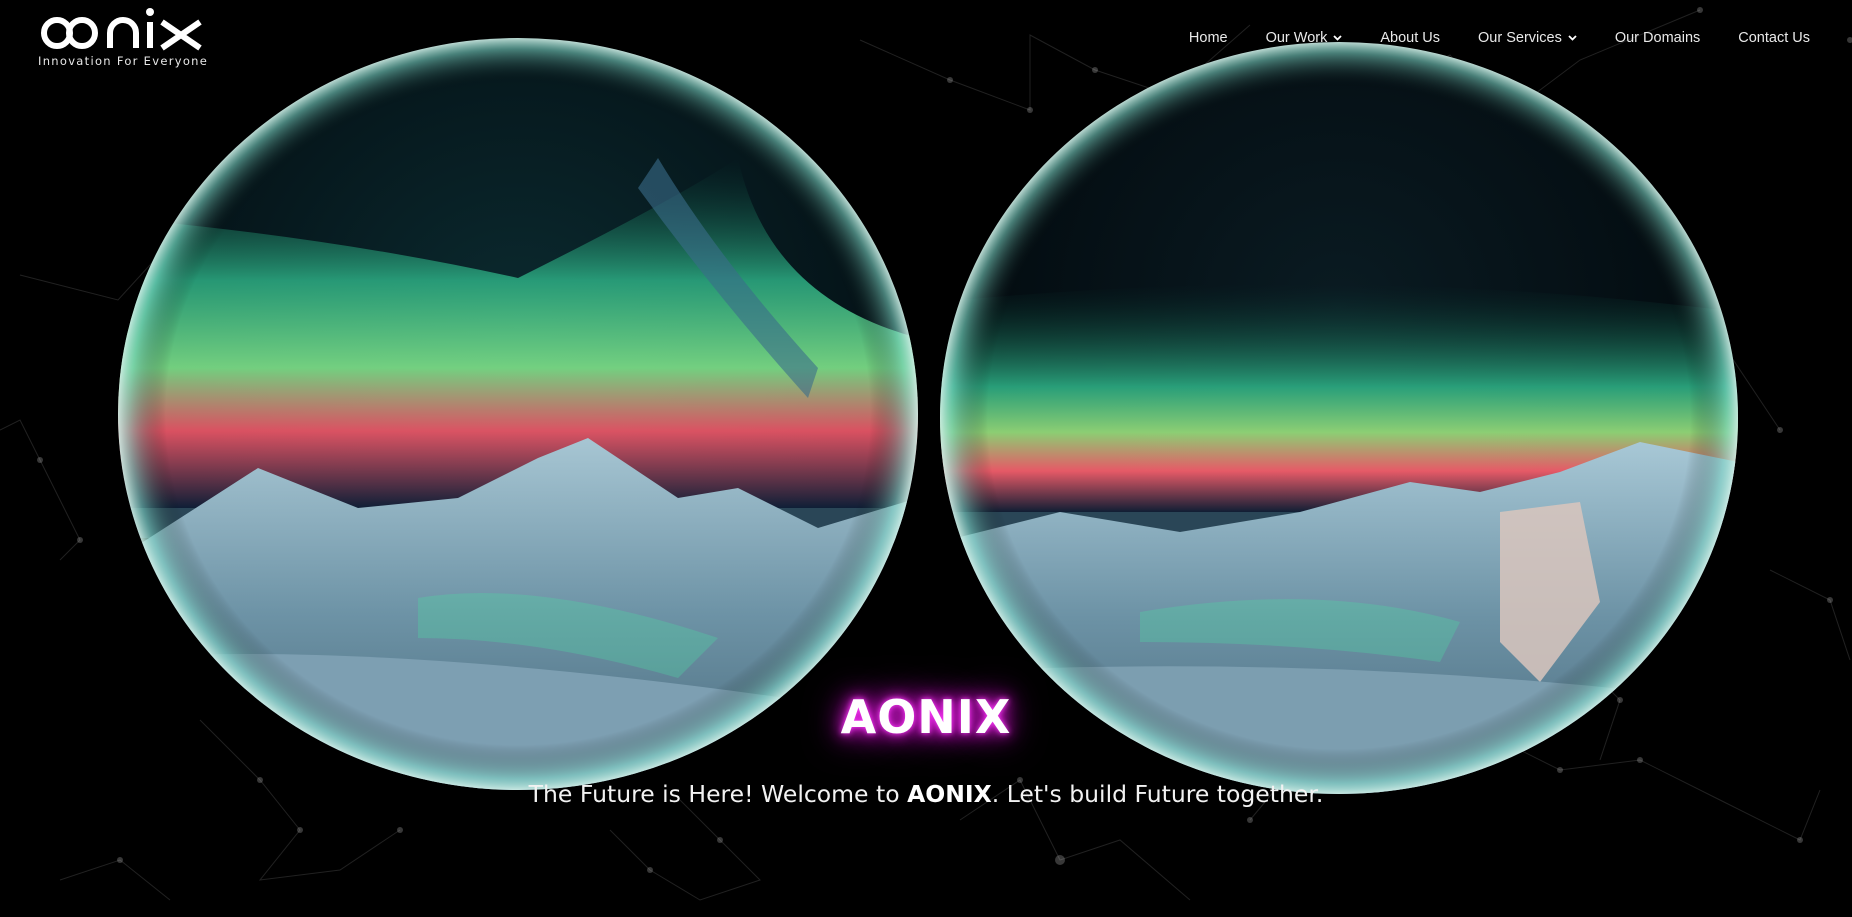  I want to click on nav-home-label: Home, so click(1208, 38).